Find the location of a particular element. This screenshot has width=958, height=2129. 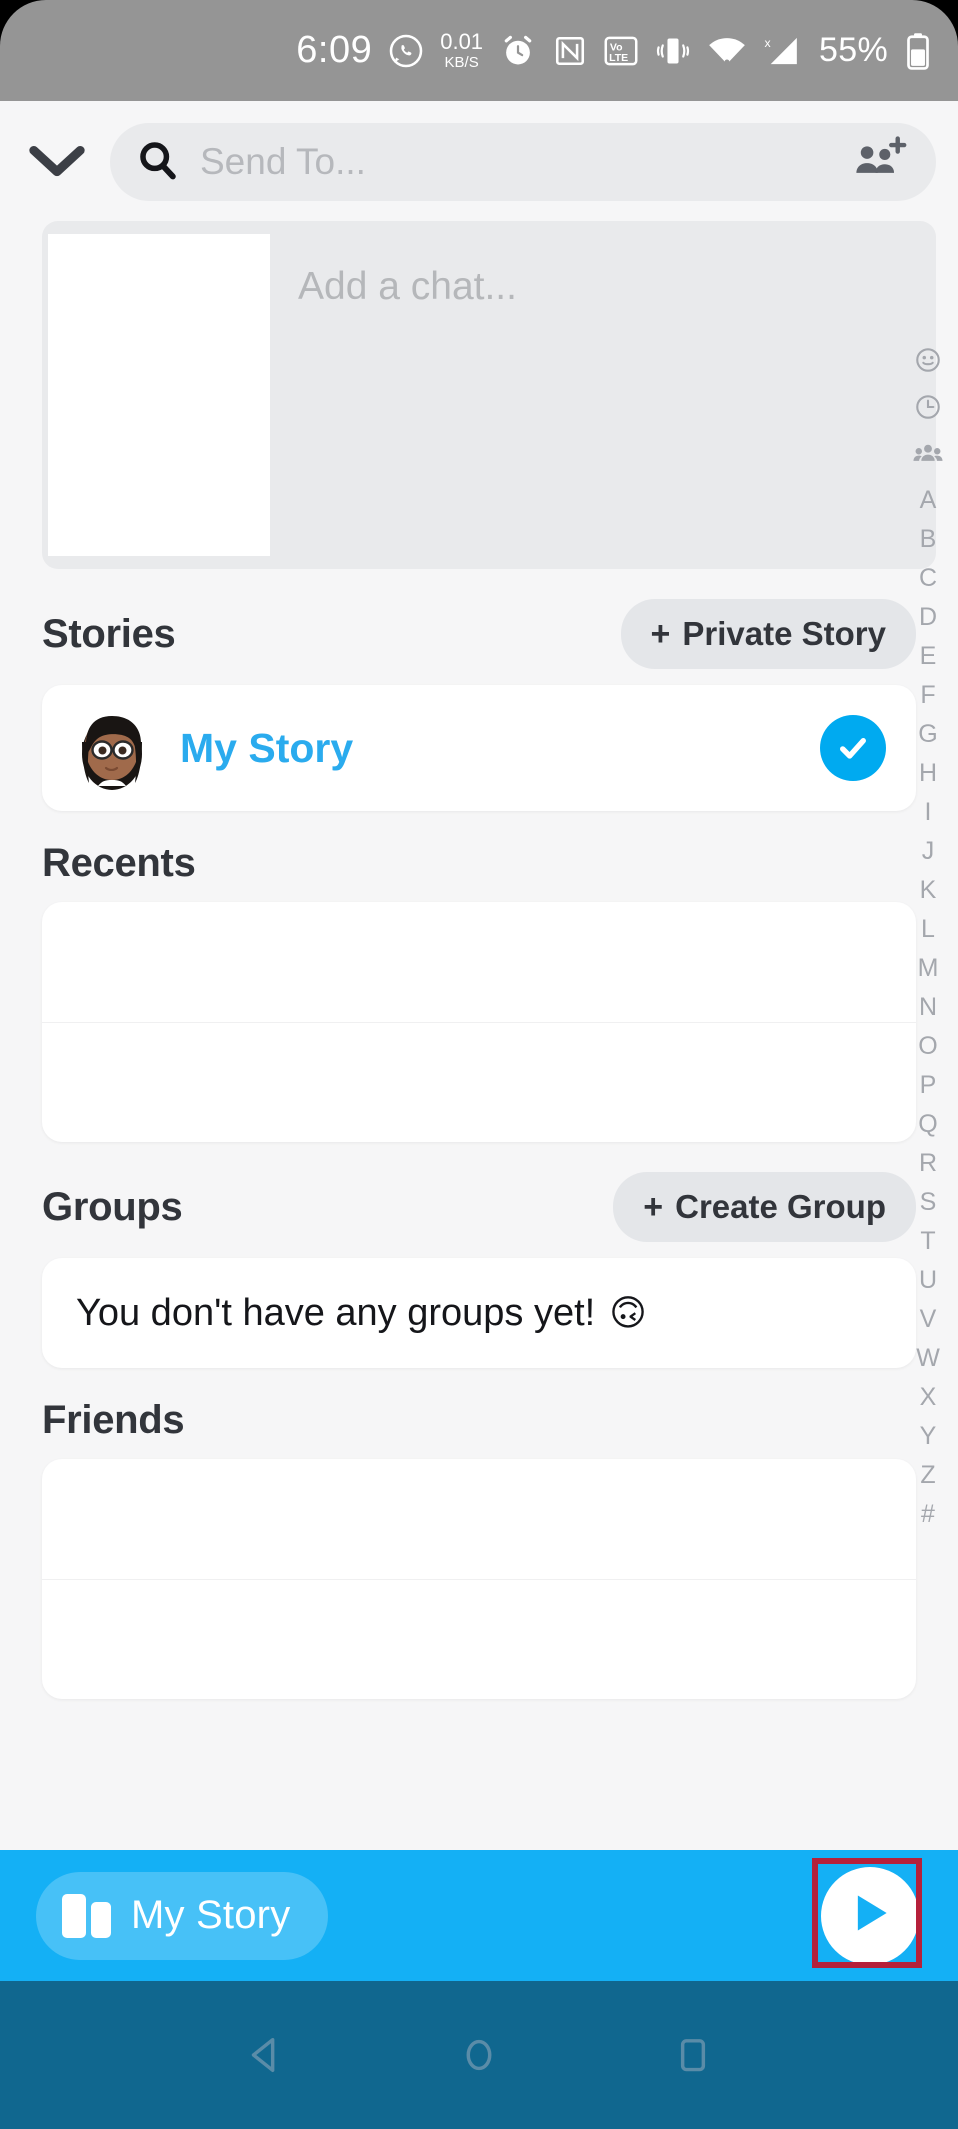

groups-empty-text: You don't have any groups yet! is located at coordinates (336, 1312).